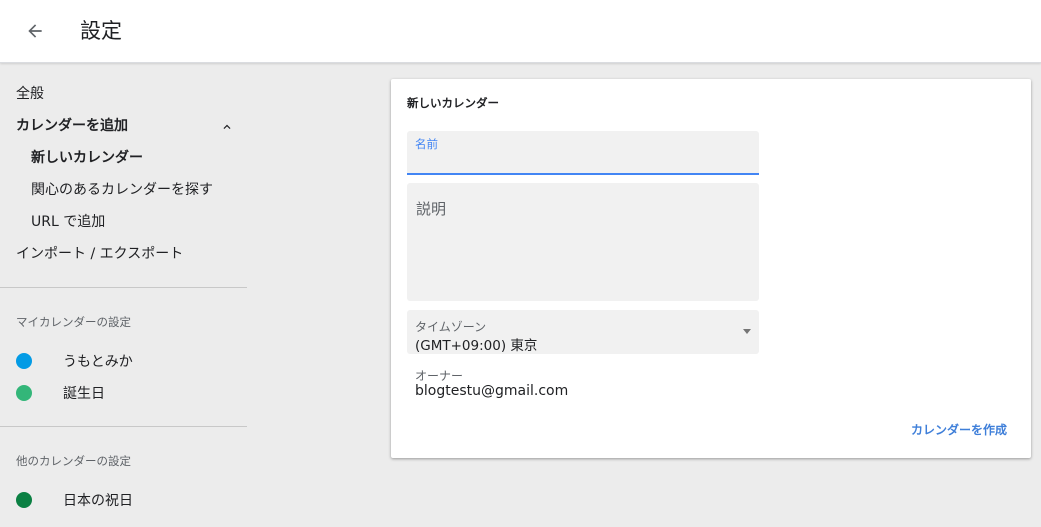  Describe the element at coordinates (583, 153) in the screenshot. I see `name-input: 名前` at that location.